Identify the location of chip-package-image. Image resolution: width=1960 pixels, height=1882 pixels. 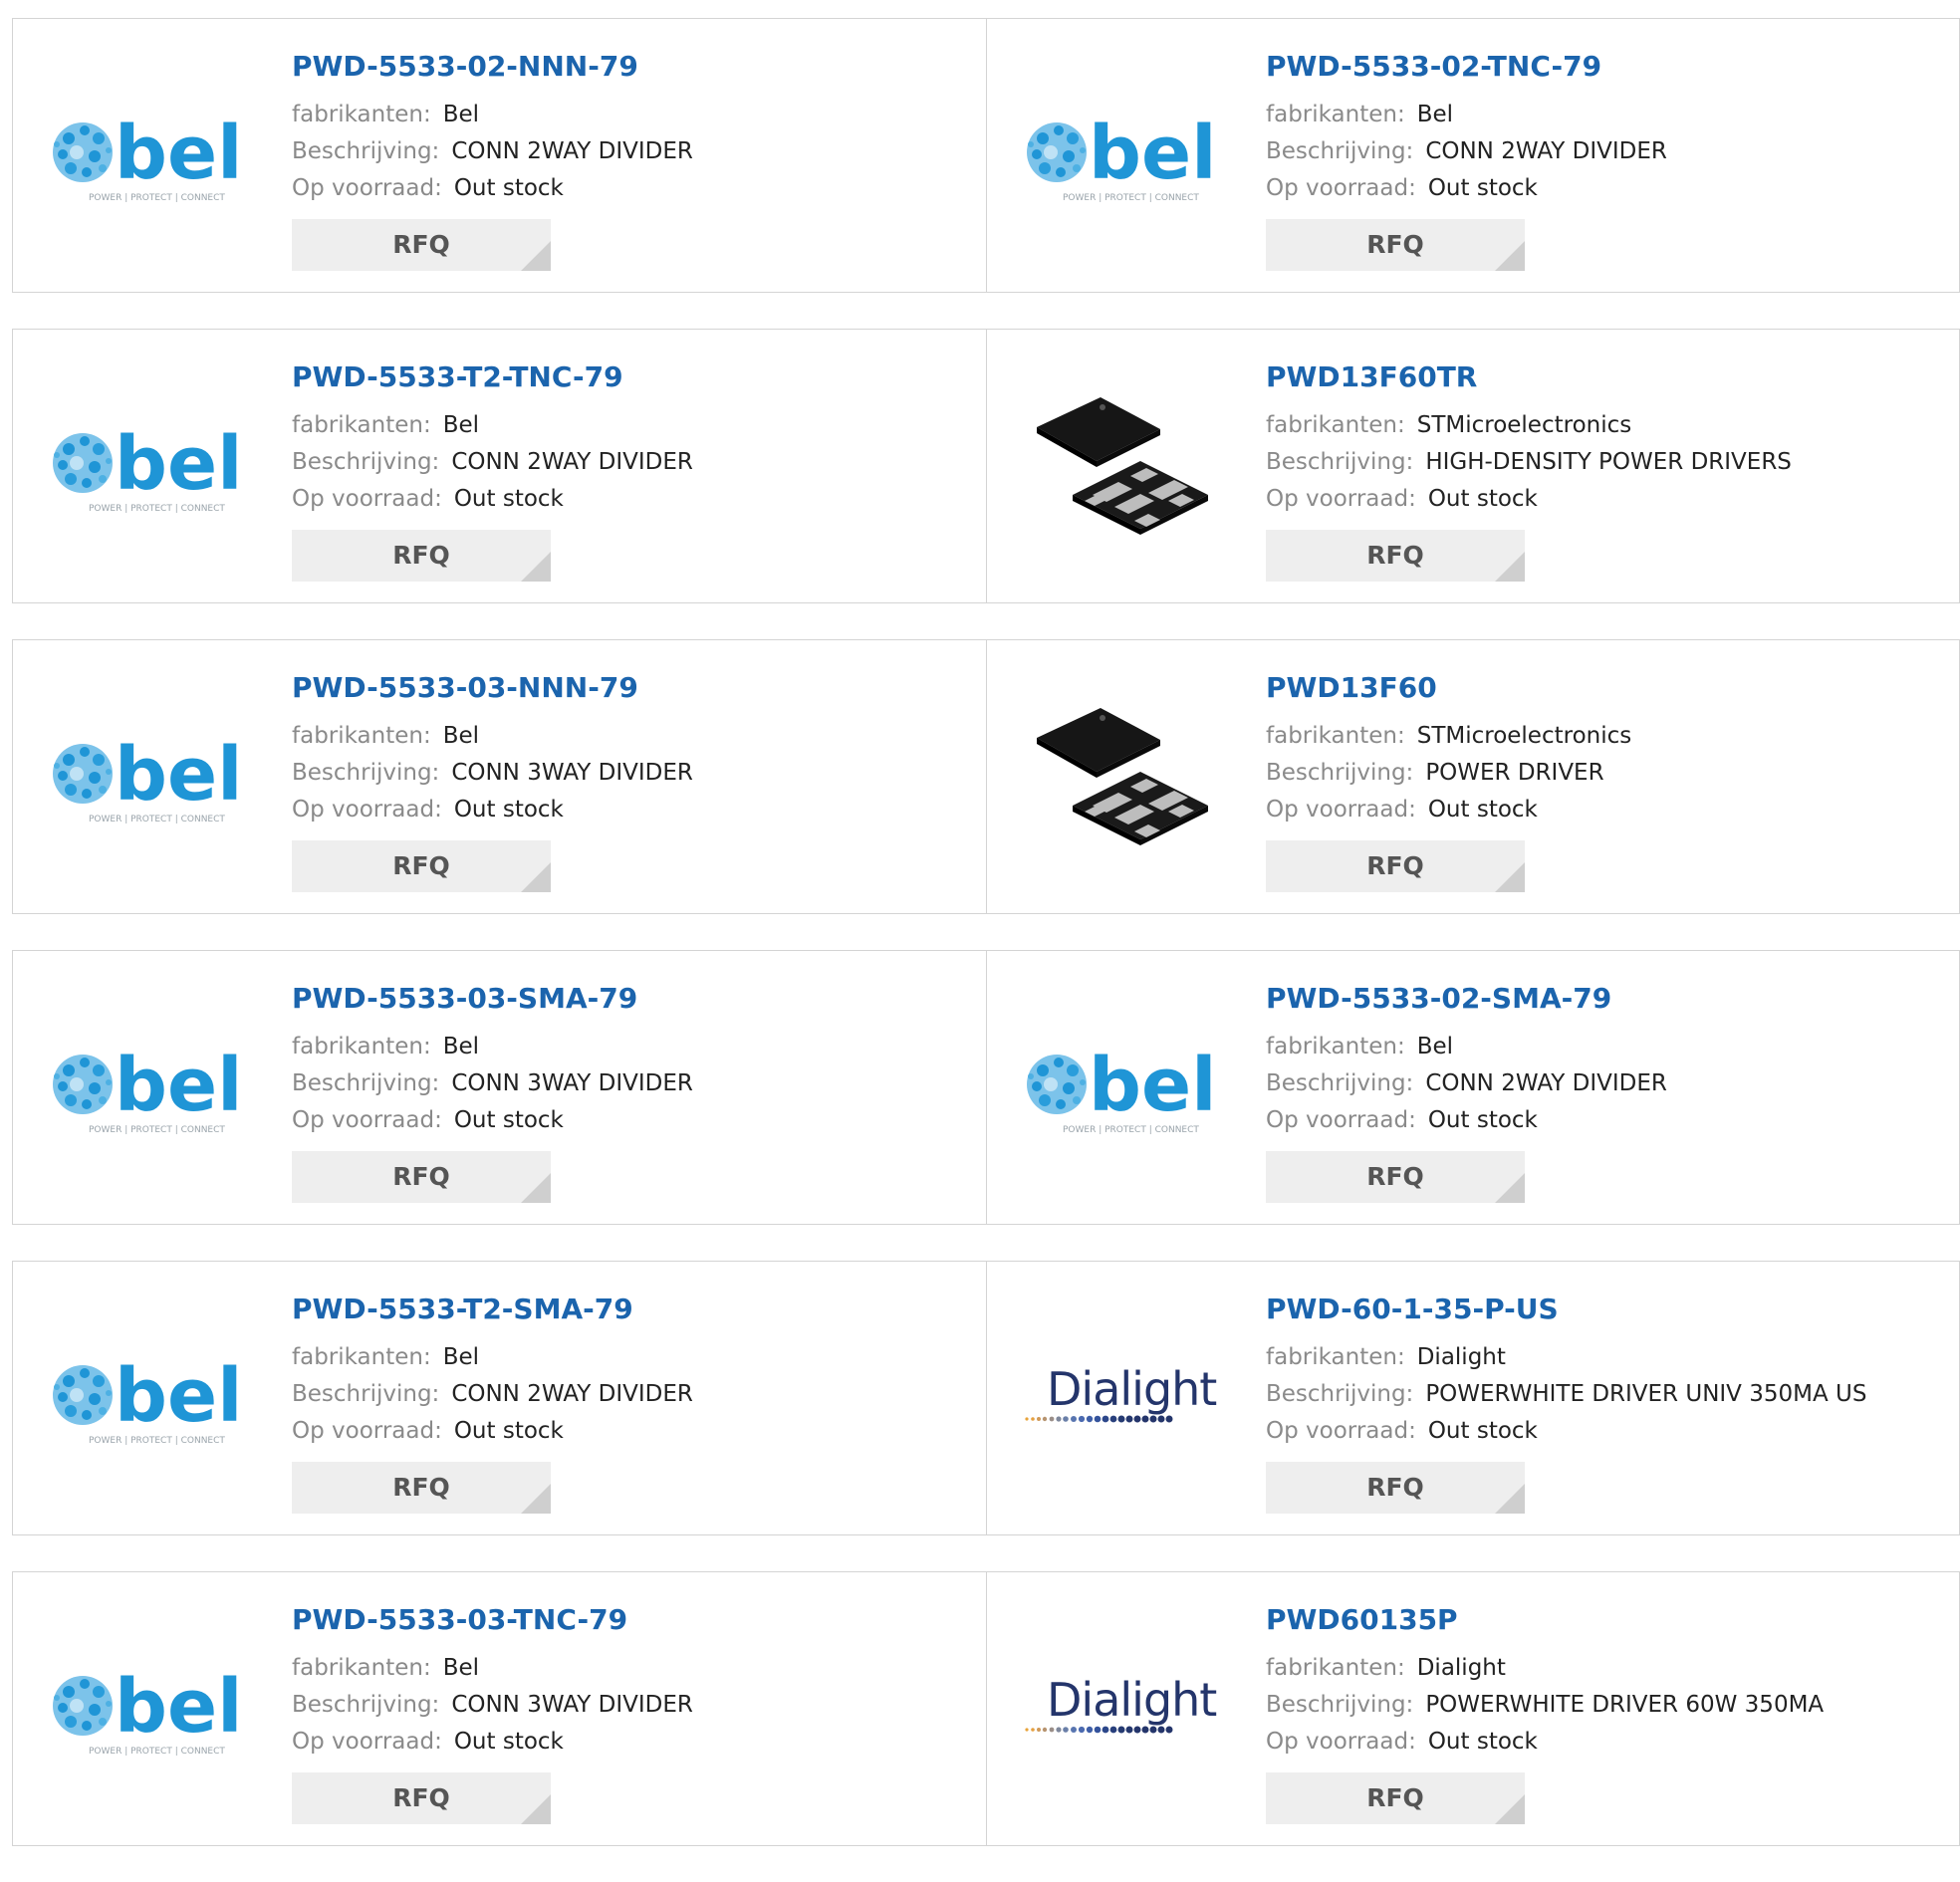
(1122, 466).